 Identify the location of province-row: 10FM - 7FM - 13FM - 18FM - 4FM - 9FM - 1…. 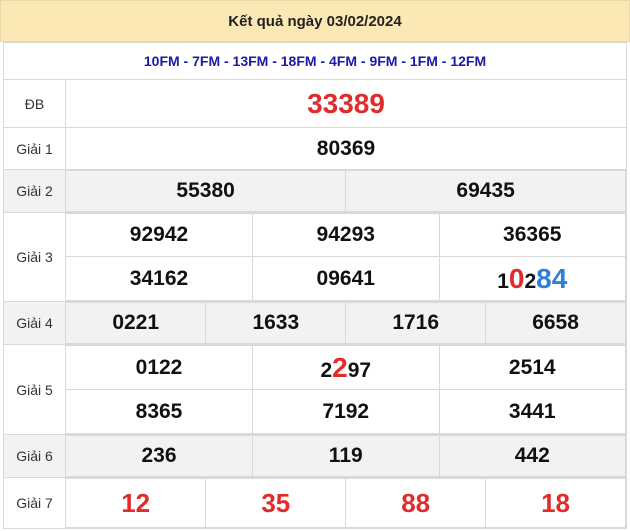
(315, 61).